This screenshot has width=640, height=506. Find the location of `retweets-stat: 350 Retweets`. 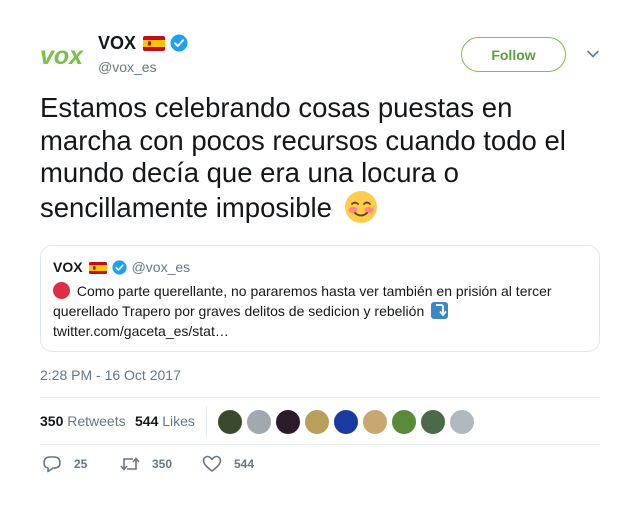

retweets-stat: 350 Retweets is located at coordinates (83, 421).